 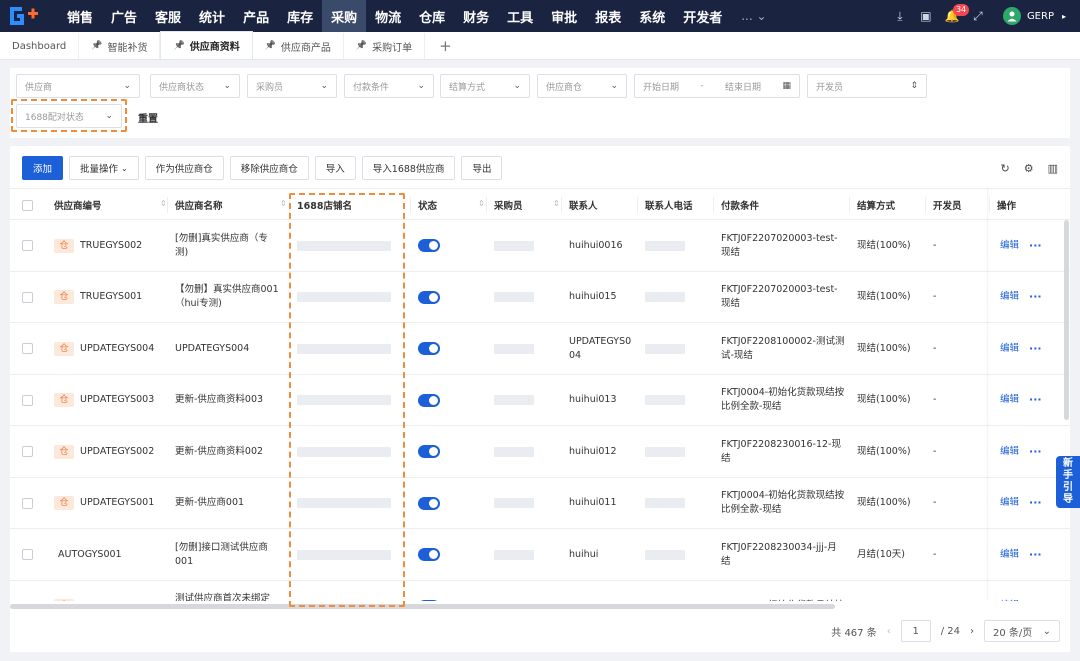 What do you see at coordinates (256, 16) in the screenshot?
I see `nav-item: 产品` at bounding box center [256, 16].